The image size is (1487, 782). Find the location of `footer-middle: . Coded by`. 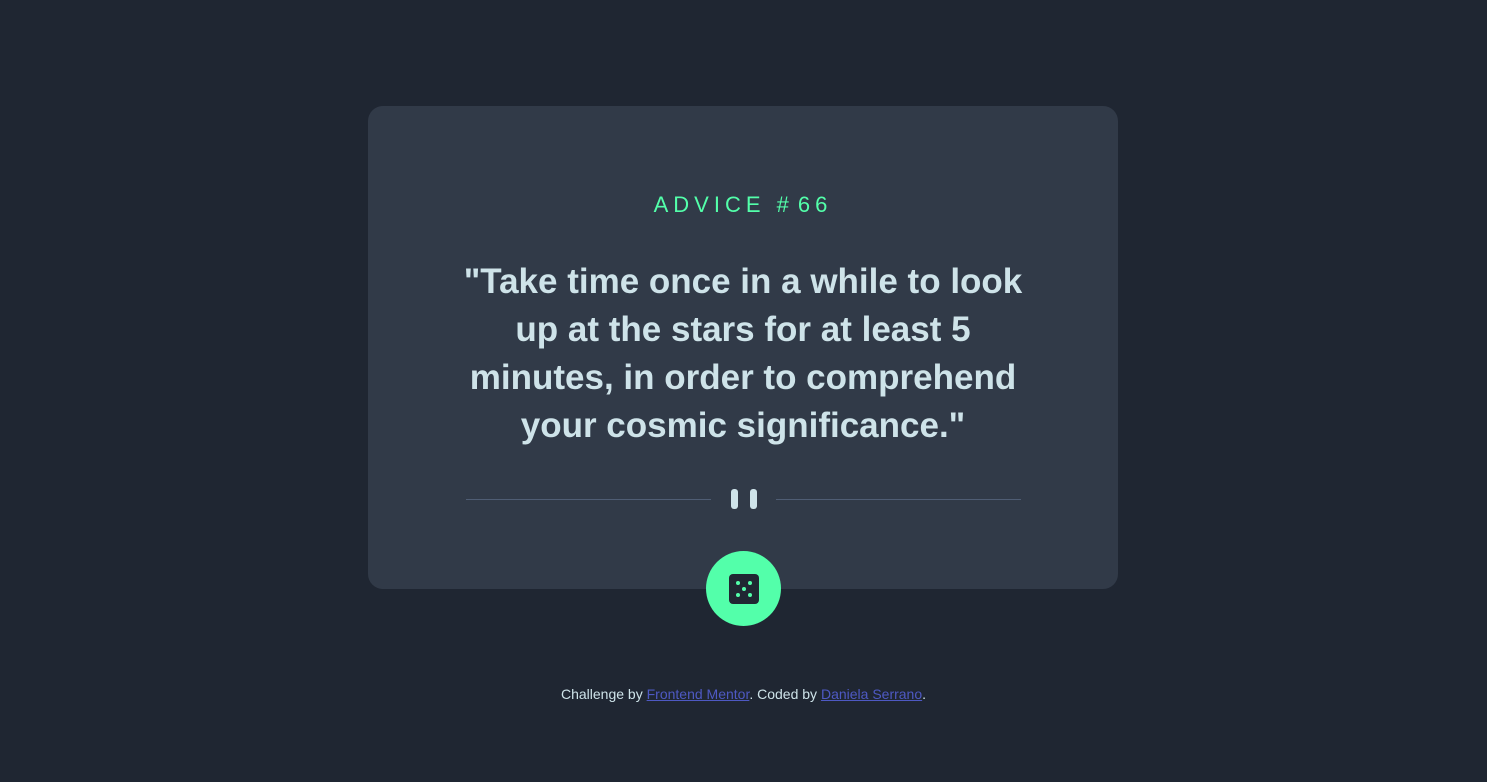

footer-middle: . Coded by is located at coordinates (785, 694).